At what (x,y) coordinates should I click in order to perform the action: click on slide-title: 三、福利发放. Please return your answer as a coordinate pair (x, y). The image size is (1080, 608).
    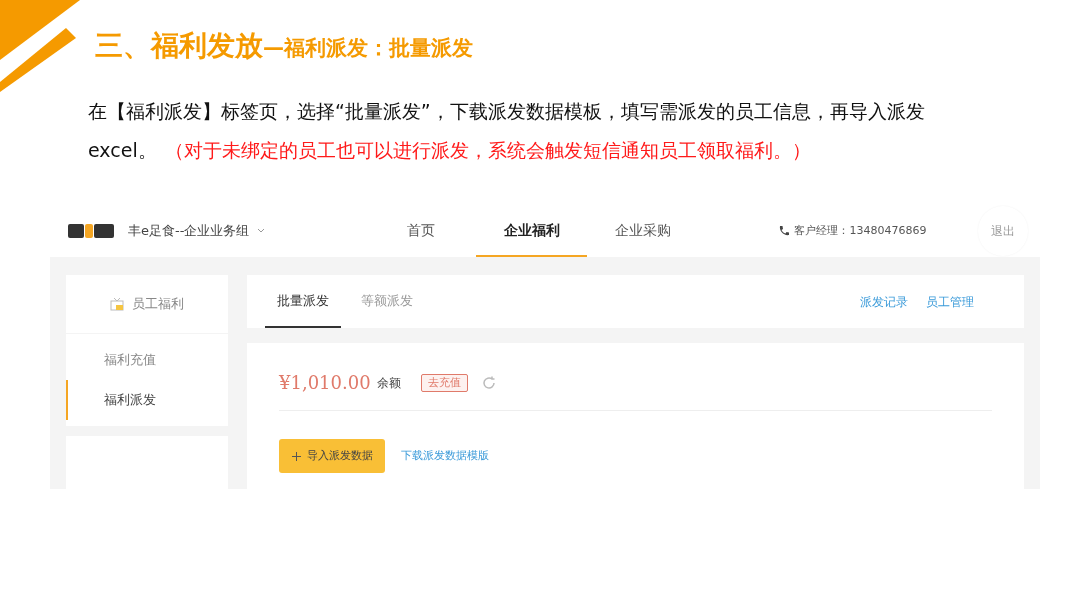
    Looking at the image, I should click on (179, 46).